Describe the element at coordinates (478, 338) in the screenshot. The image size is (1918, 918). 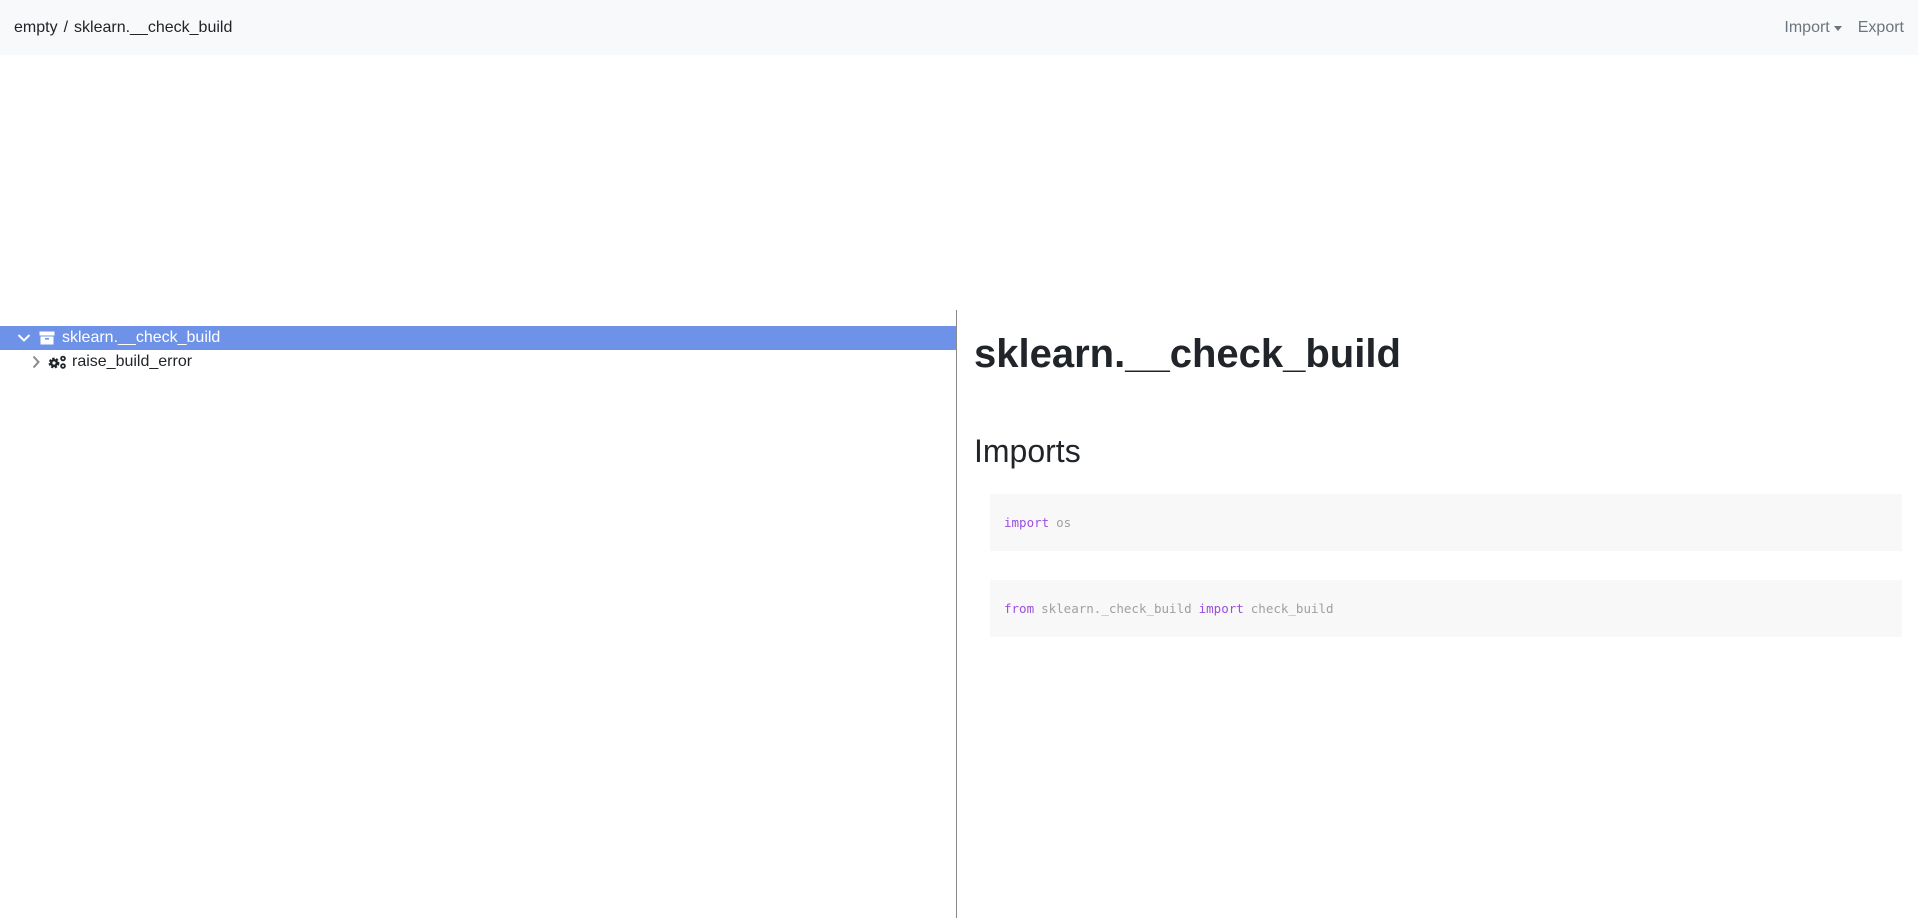
I see `tree-item-sklearn-check-build: sklearn.__check_build` at that location.